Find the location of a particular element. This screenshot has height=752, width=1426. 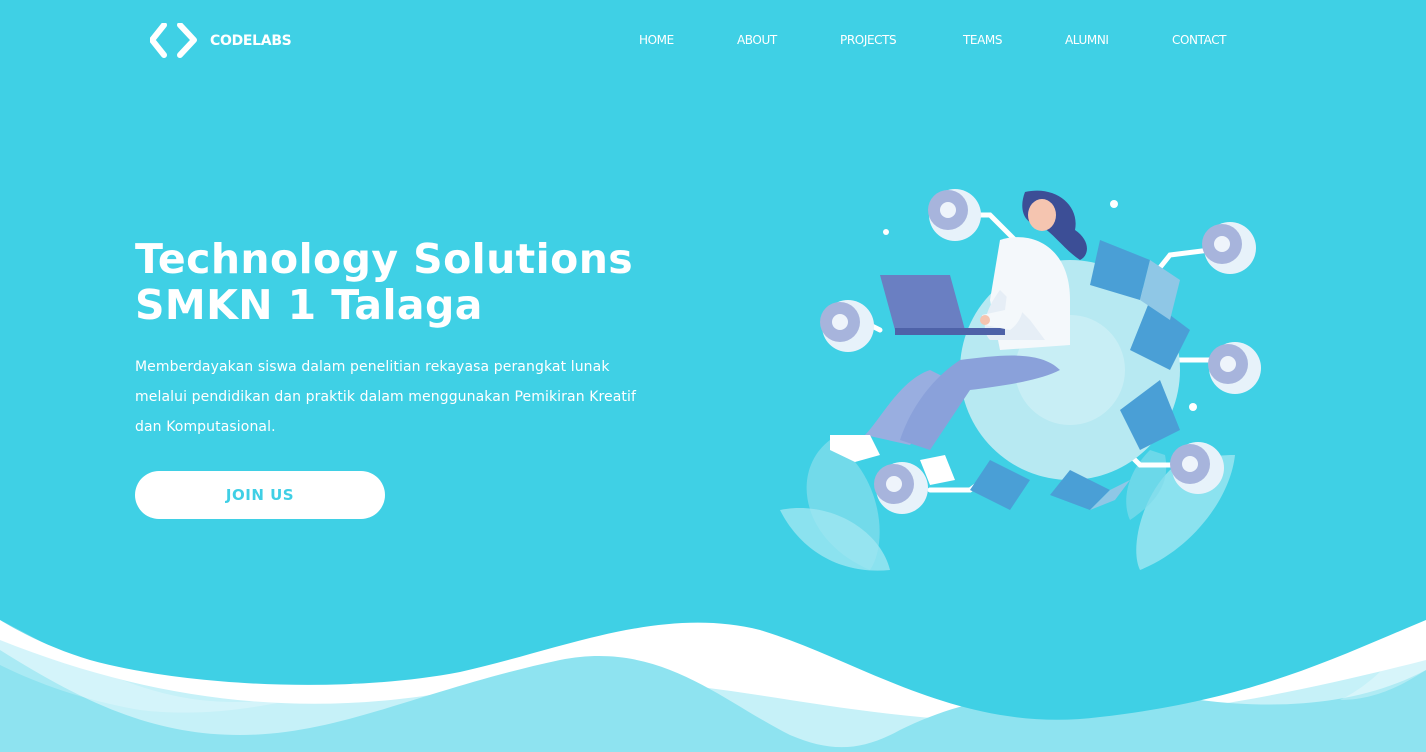

hero-title-line2: SMKN 1 Talaga is located at coordinates (309, 305).